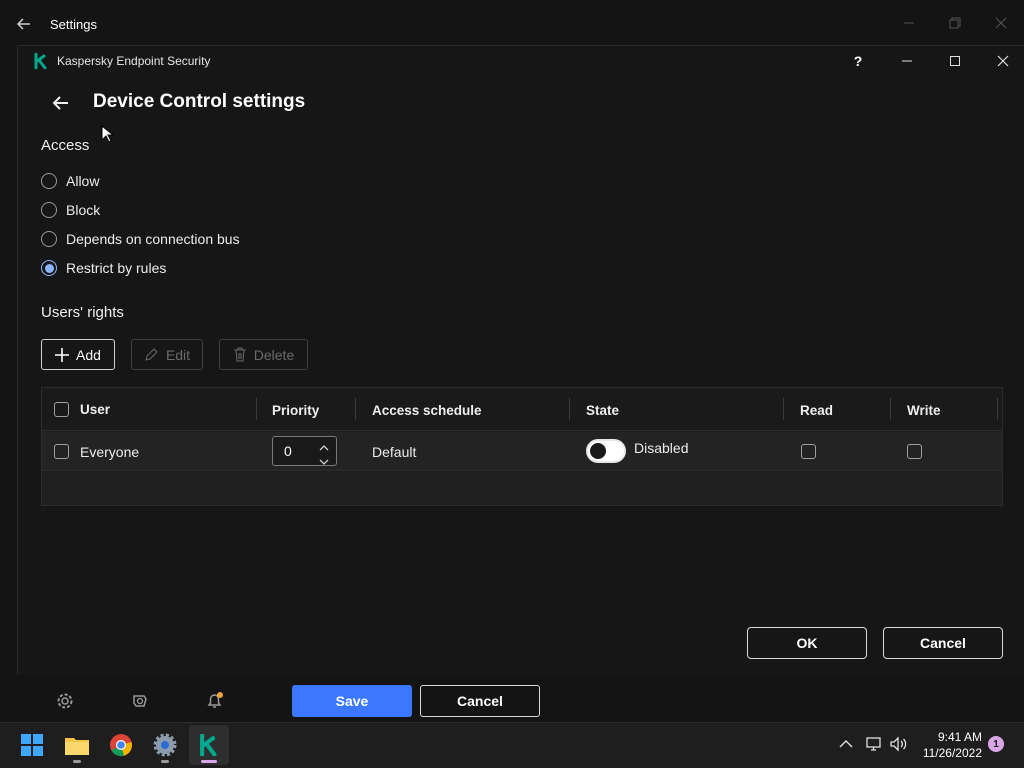 The height and width of the screenshot is (768, 1024). I want to click on delete-label: Delete, so click(274, 354).